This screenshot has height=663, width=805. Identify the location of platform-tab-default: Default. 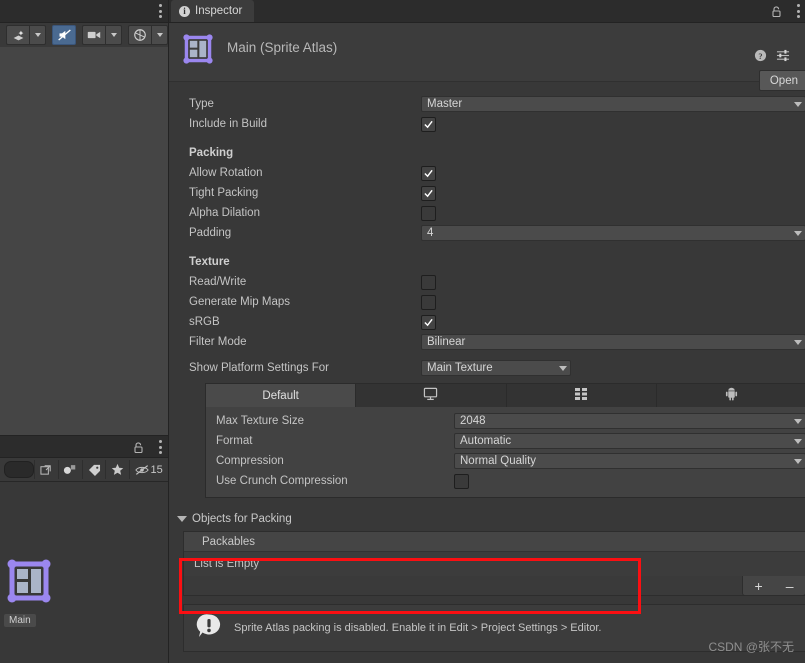
(281, 395).